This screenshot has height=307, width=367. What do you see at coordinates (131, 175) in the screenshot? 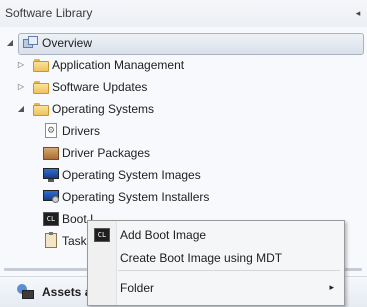
I see `tree-item-label: Operating System Images` at bounding box center [131, 175].